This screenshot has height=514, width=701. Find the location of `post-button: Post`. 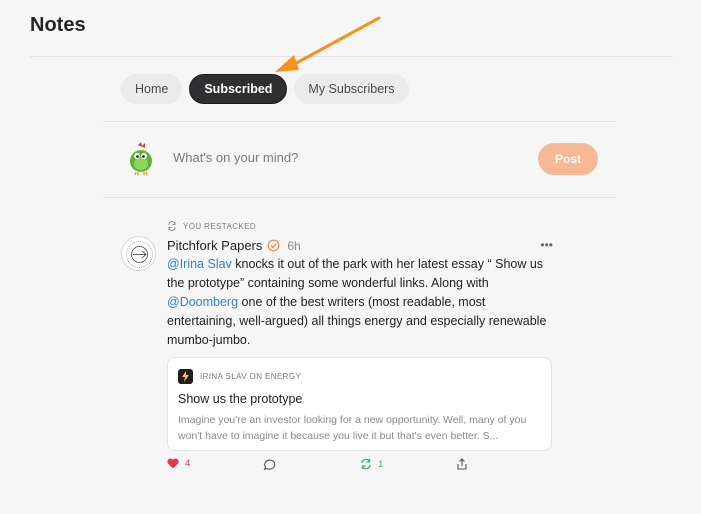

post-button: Post is located at coordinates (568, 159).